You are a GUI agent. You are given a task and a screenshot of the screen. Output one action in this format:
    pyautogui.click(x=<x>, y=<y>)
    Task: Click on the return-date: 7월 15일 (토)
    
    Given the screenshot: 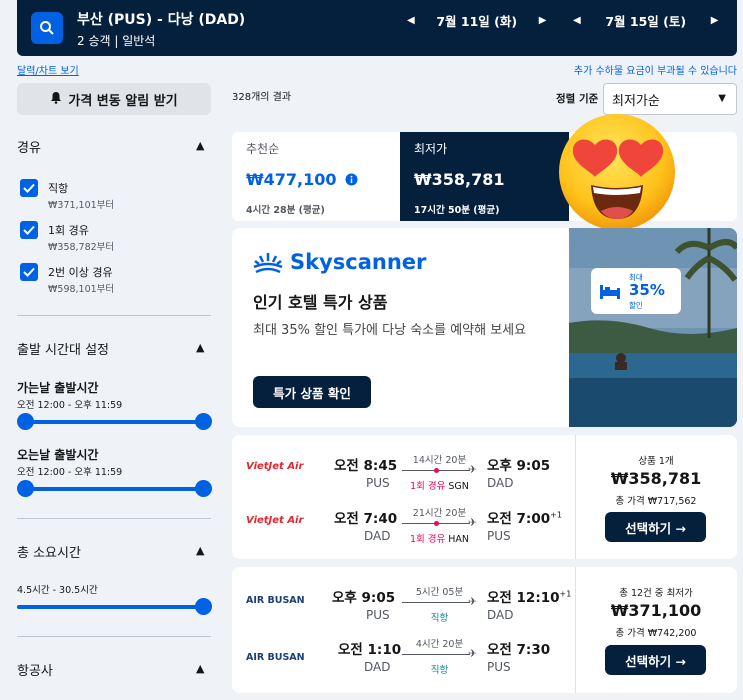 What is the action you would take?
    pyautogui.click(x=646, y=20)
    